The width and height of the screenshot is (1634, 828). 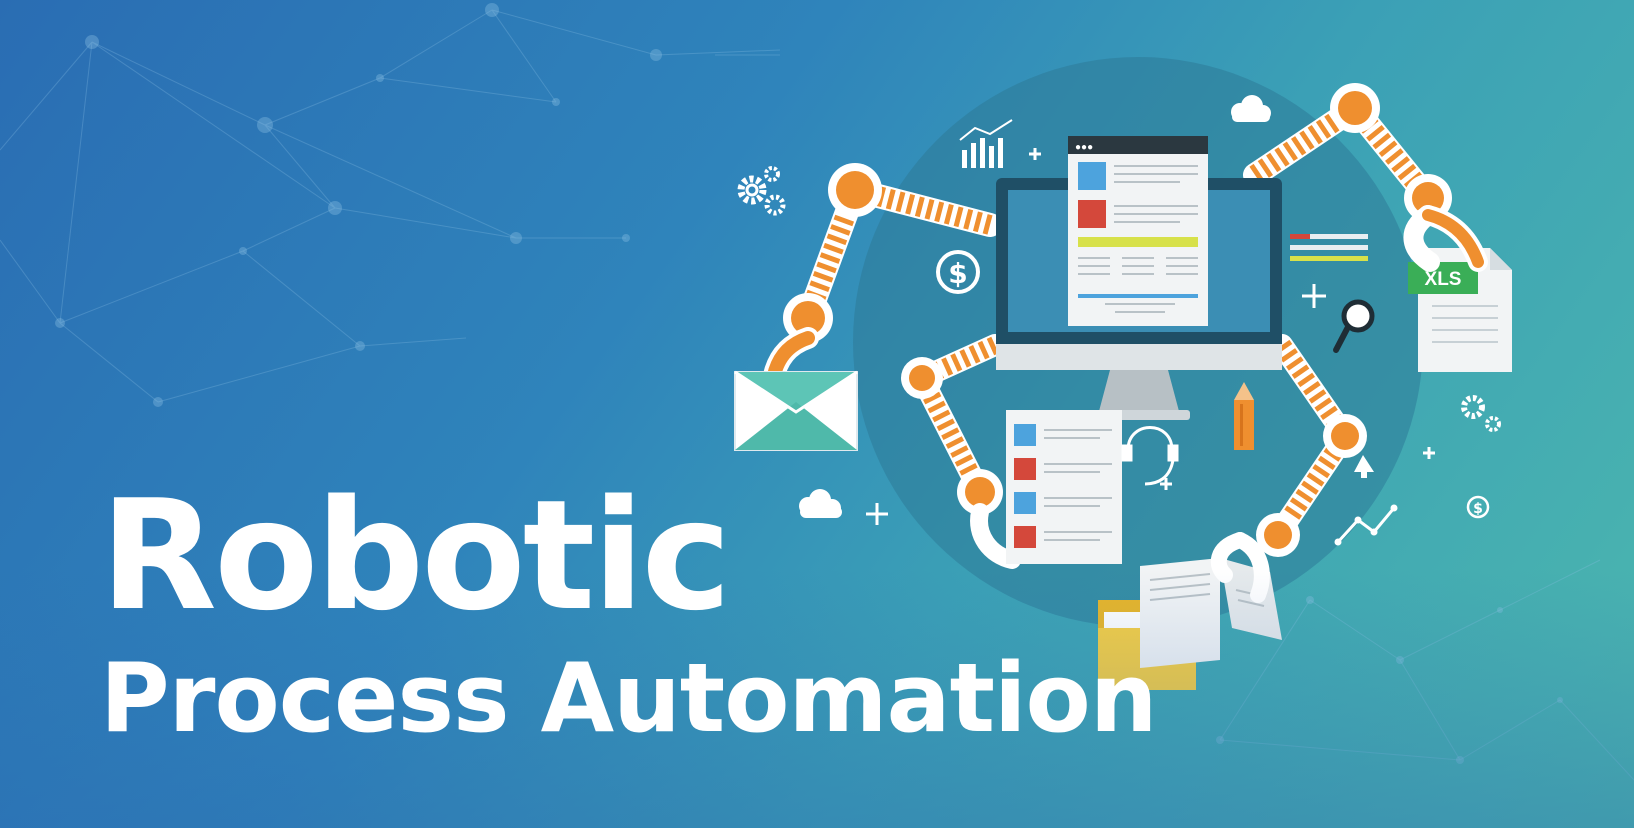 What do you see at coordinates (1138, 231) in the screenshot?
I see `document-icon: ●●●` at bounding box center [1138, 231].